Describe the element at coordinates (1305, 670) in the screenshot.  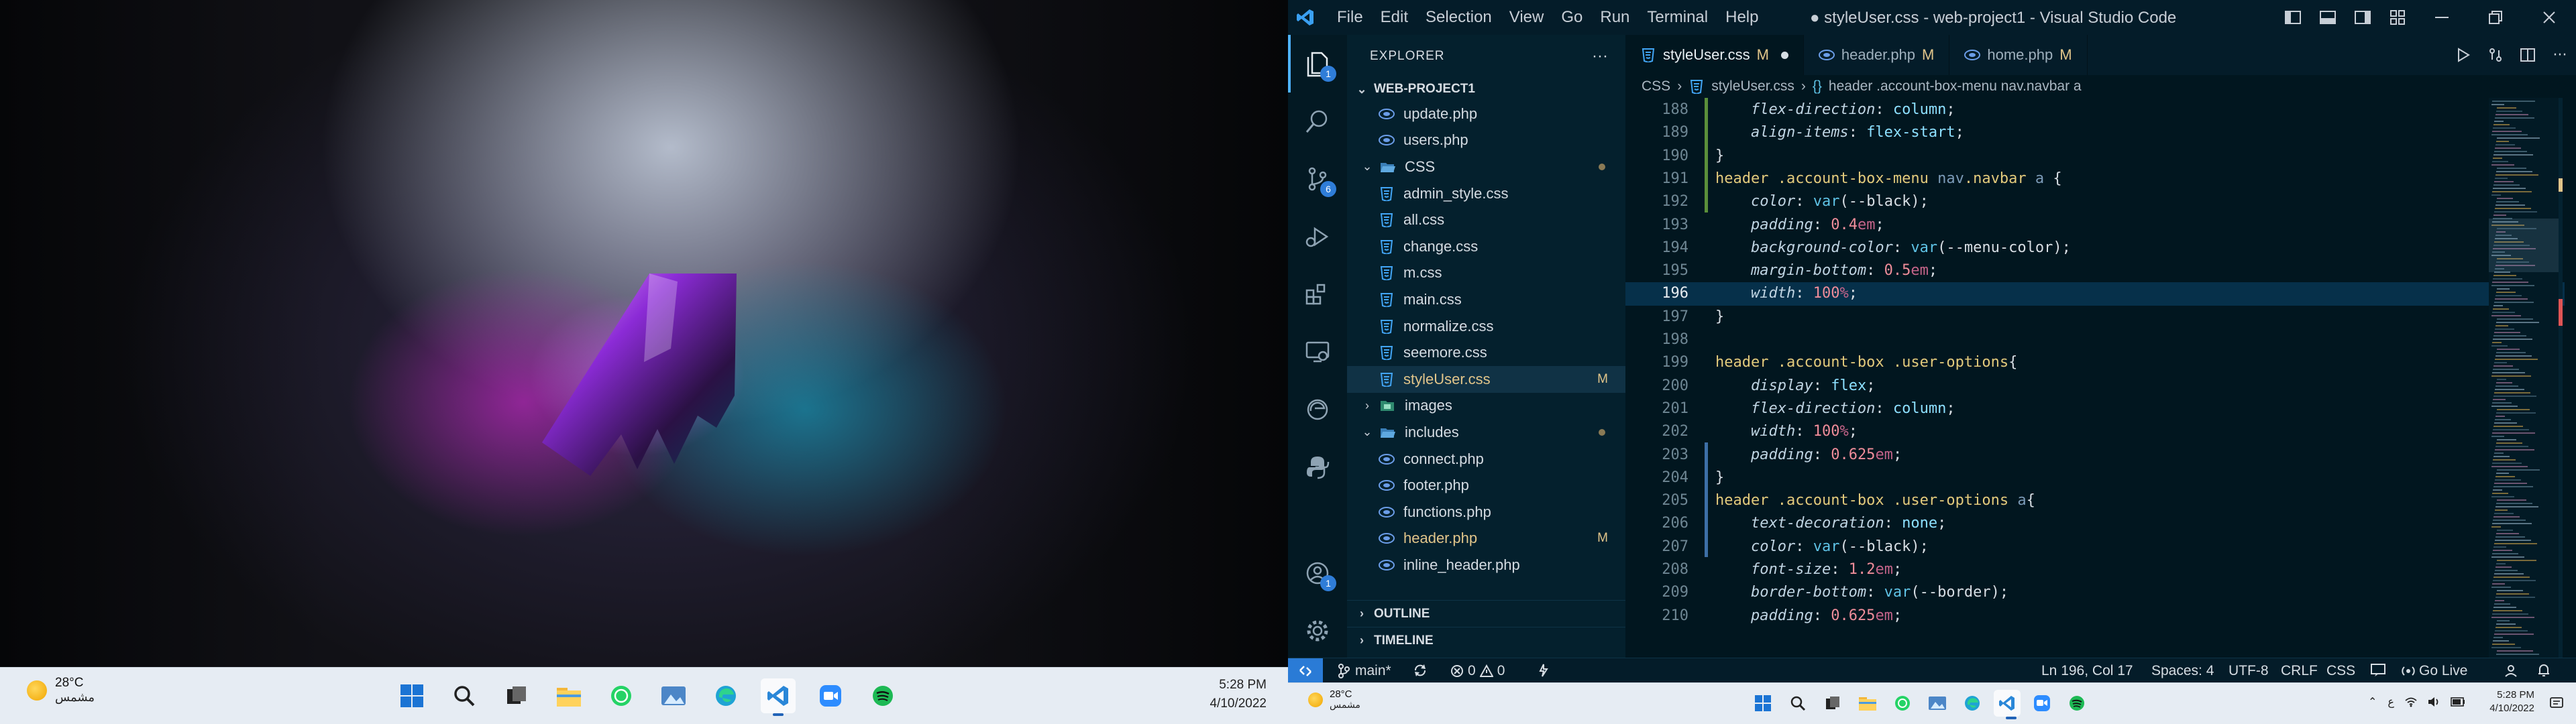
I see `remote-indicator-icon` at that location.